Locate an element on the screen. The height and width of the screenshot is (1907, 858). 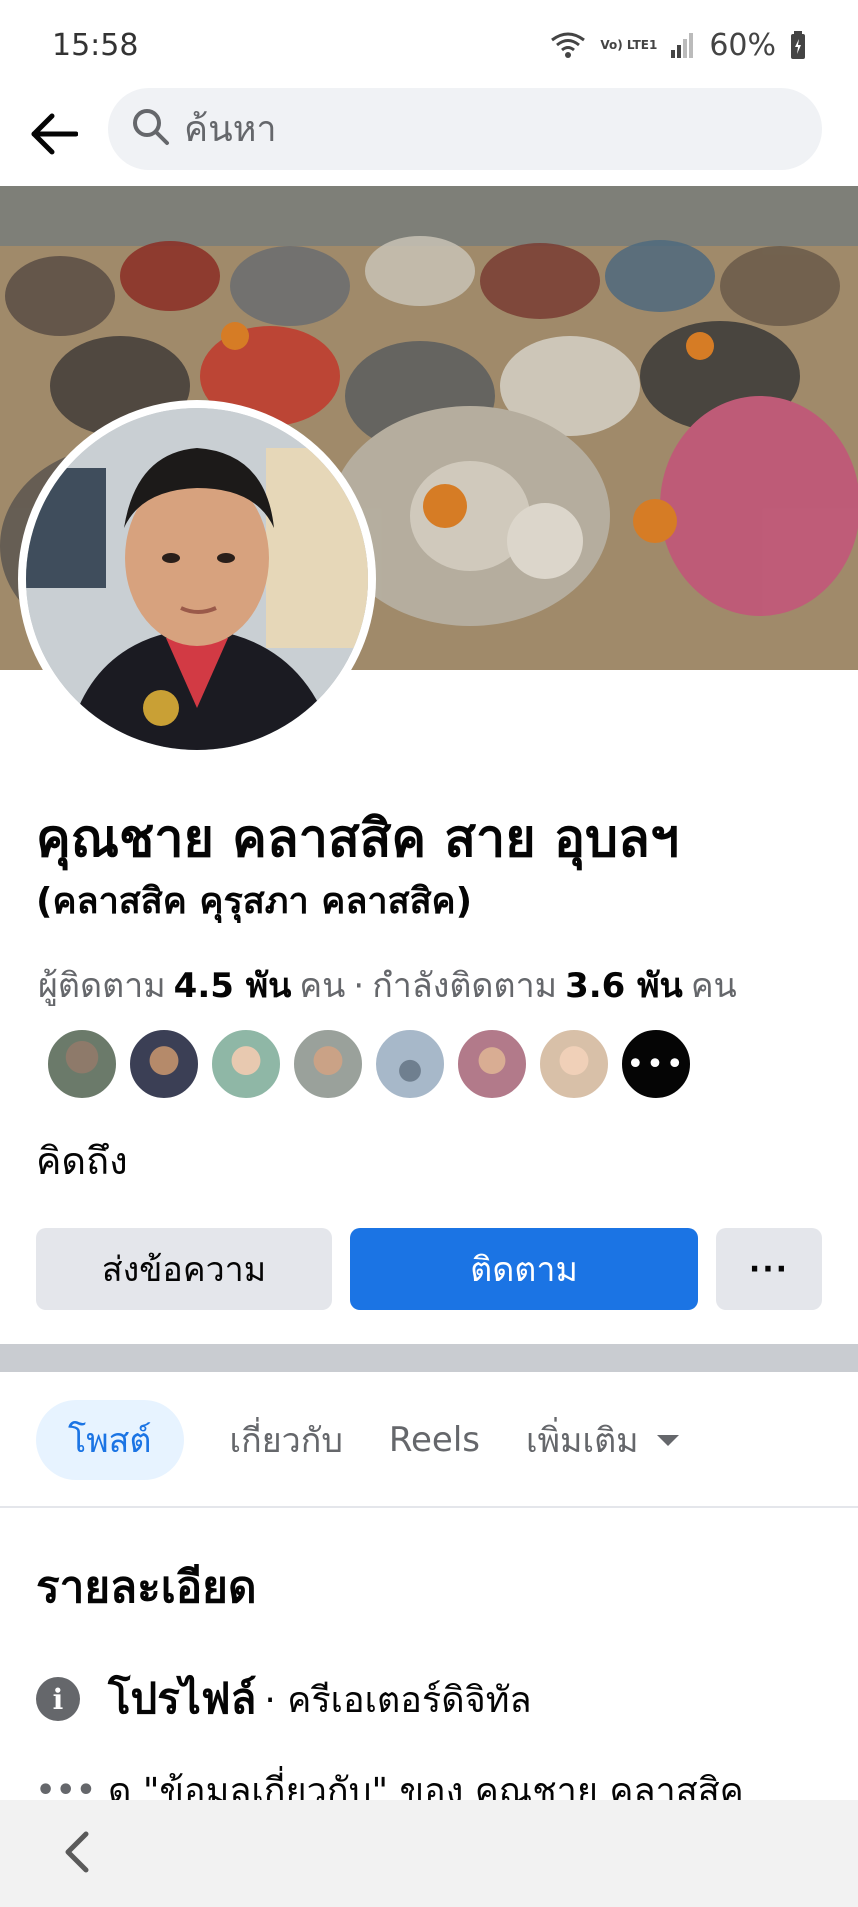
avatar is located at coordinates (197, 579).